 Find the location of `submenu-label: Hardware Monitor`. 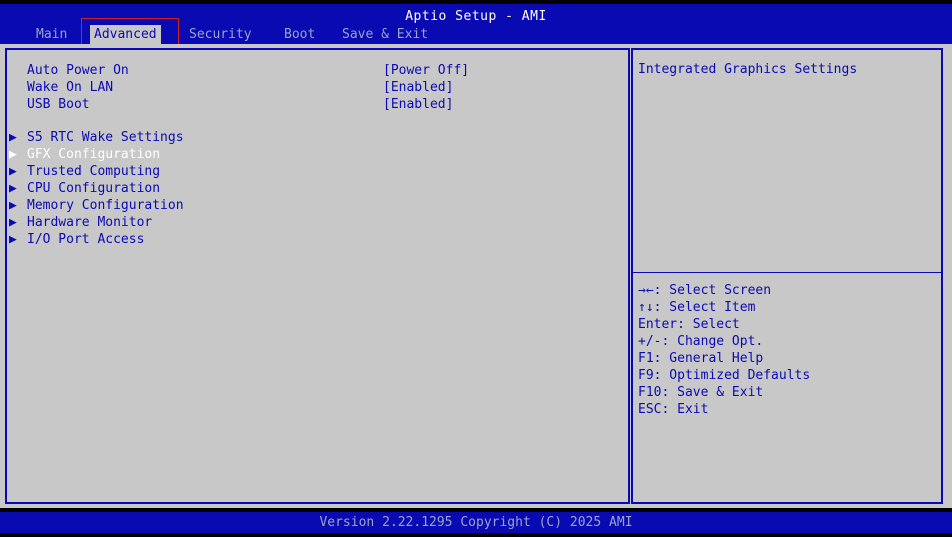

submenu-label: Hardware Monitor is located at coordinates (90, 222).